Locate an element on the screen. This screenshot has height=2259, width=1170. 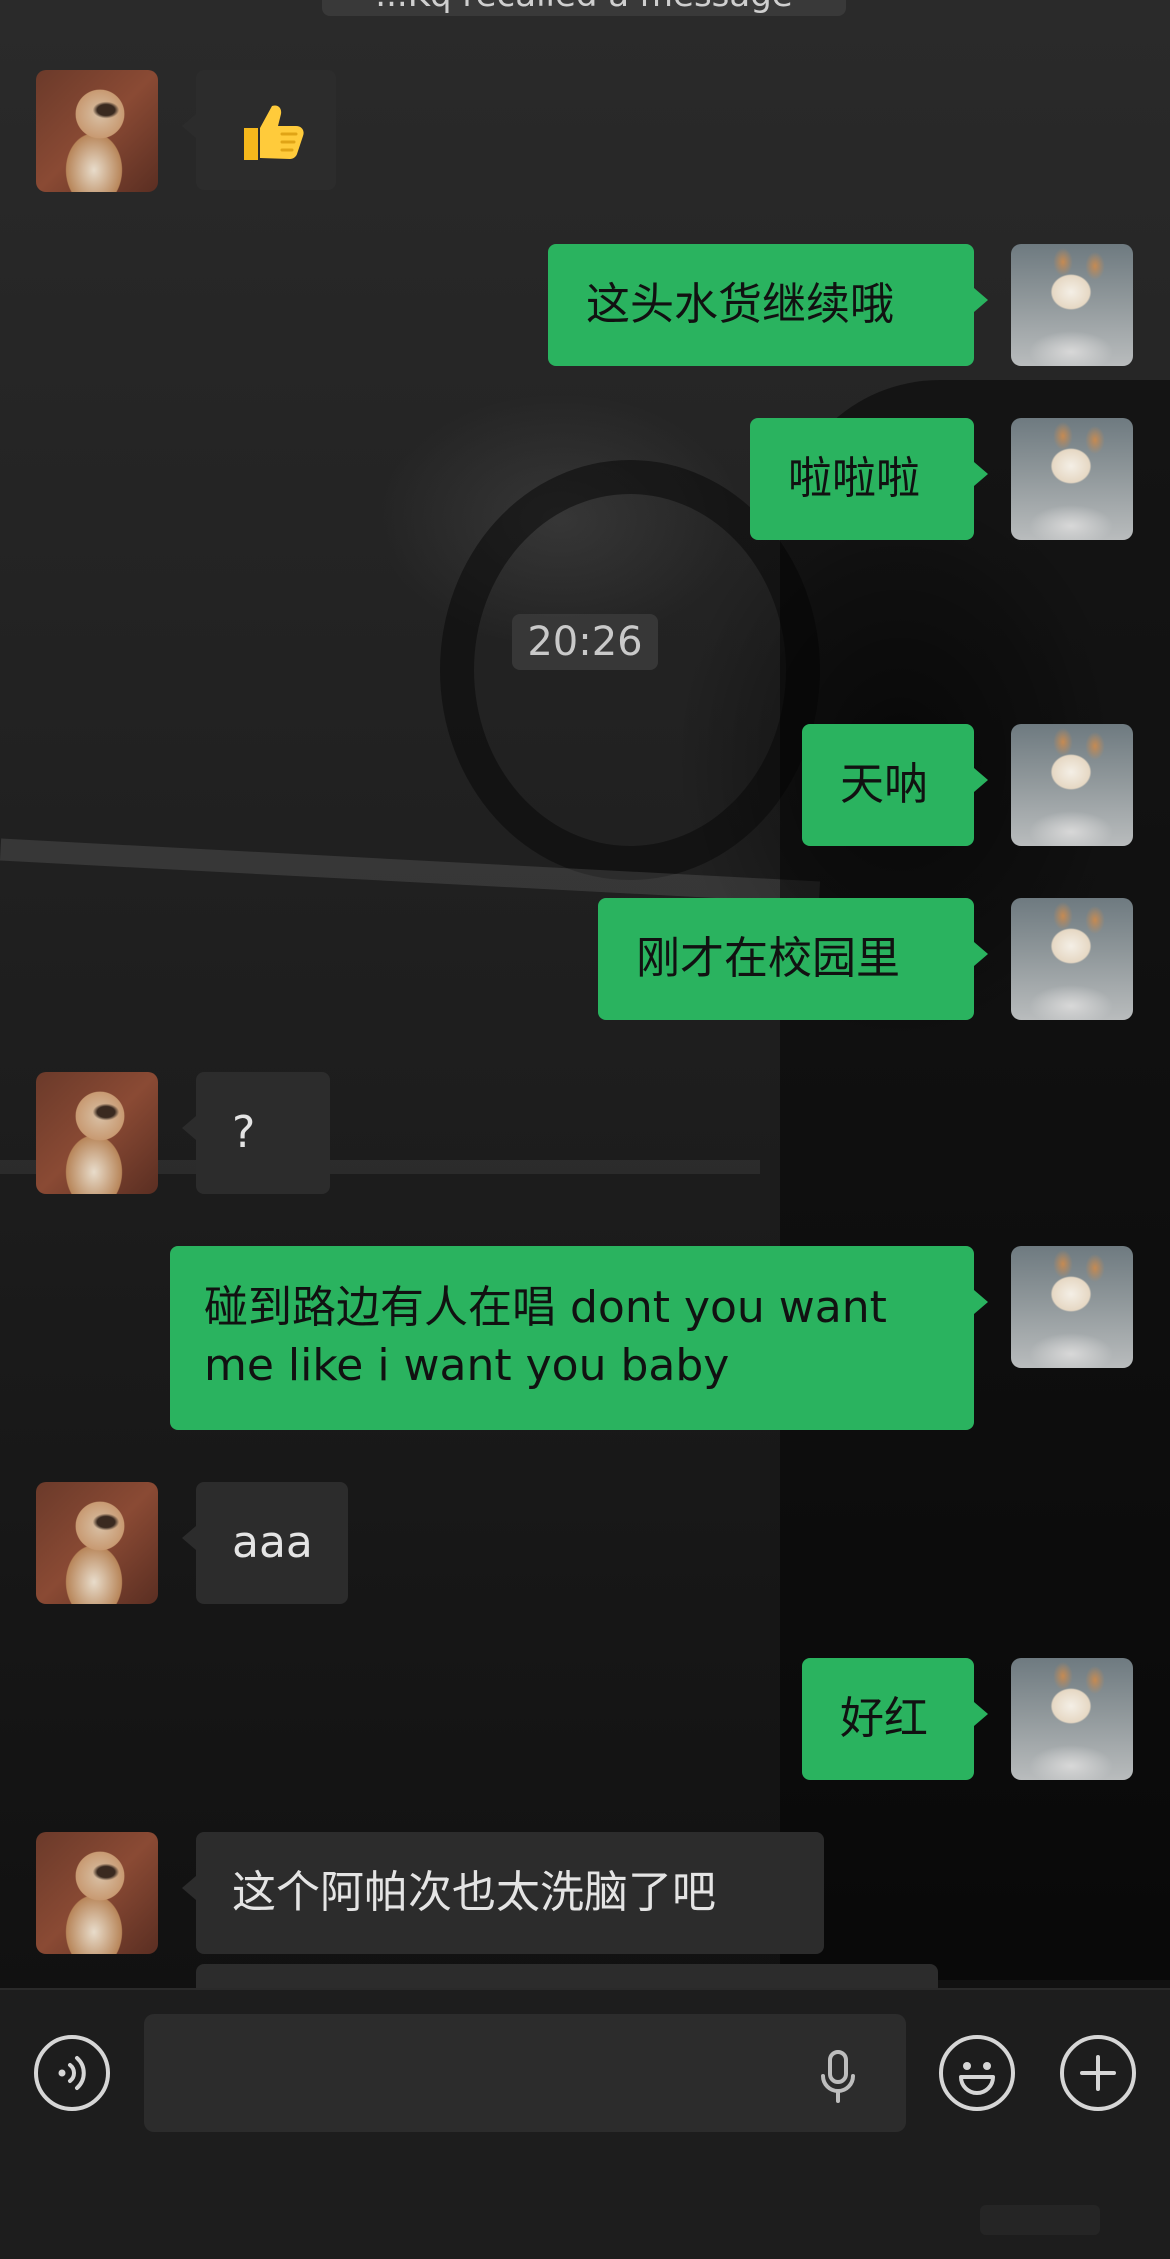
message-input is located at coordinates (525, 2073).